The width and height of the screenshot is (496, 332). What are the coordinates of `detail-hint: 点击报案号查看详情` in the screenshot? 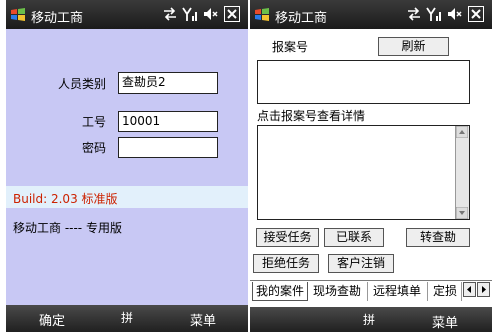 It's located at (311, 116).